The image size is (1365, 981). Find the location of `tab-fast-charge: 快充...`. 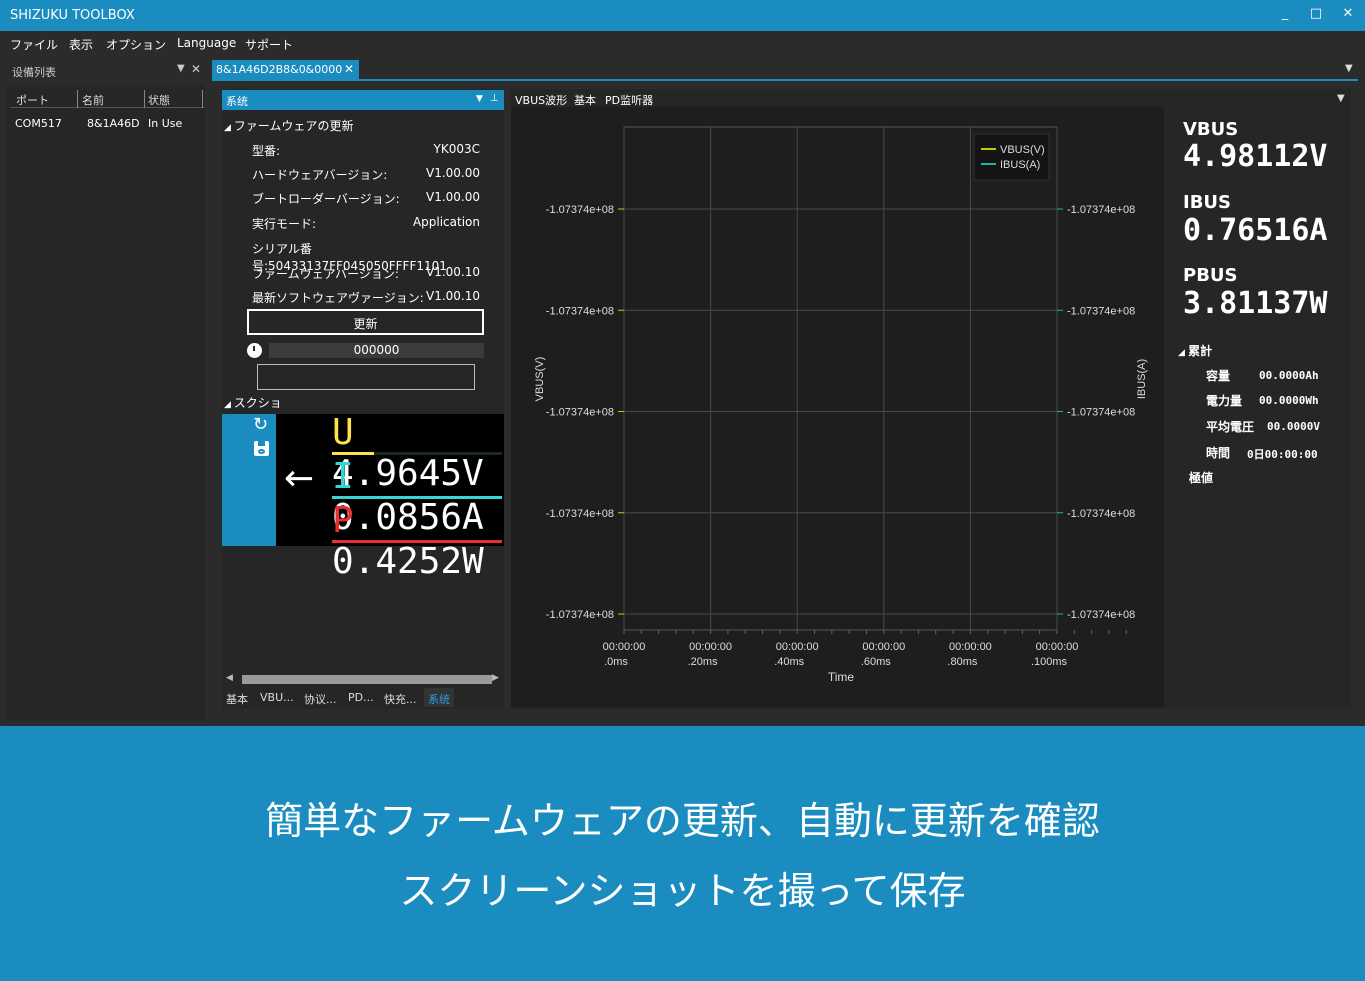

tab-fast-charge: 快充... is located at coordinates (400, 699).